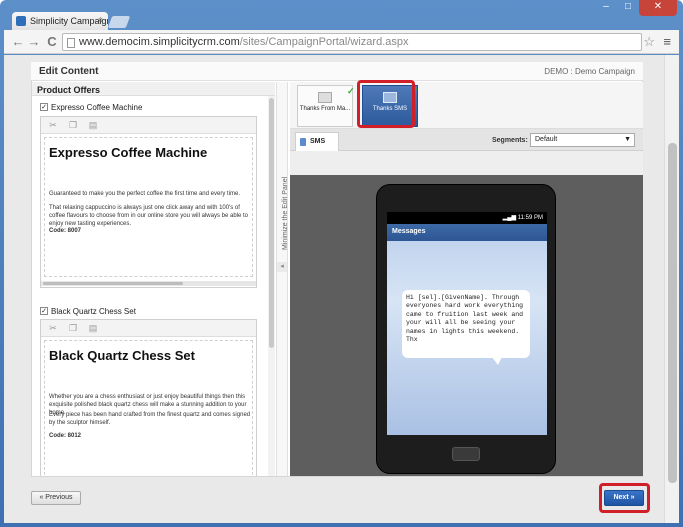  Describe the element at coordinates (21, 21) in the screenshot. I see `favicon-icon` at that location.